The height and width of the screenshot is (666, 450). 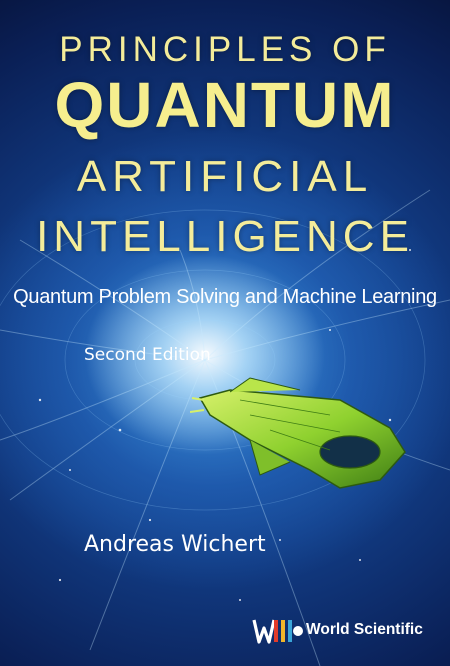 What do you see at coordinates (298, 433) in the screenshot?
I see `spaceship-illustration` at bounding box center [298, 433].